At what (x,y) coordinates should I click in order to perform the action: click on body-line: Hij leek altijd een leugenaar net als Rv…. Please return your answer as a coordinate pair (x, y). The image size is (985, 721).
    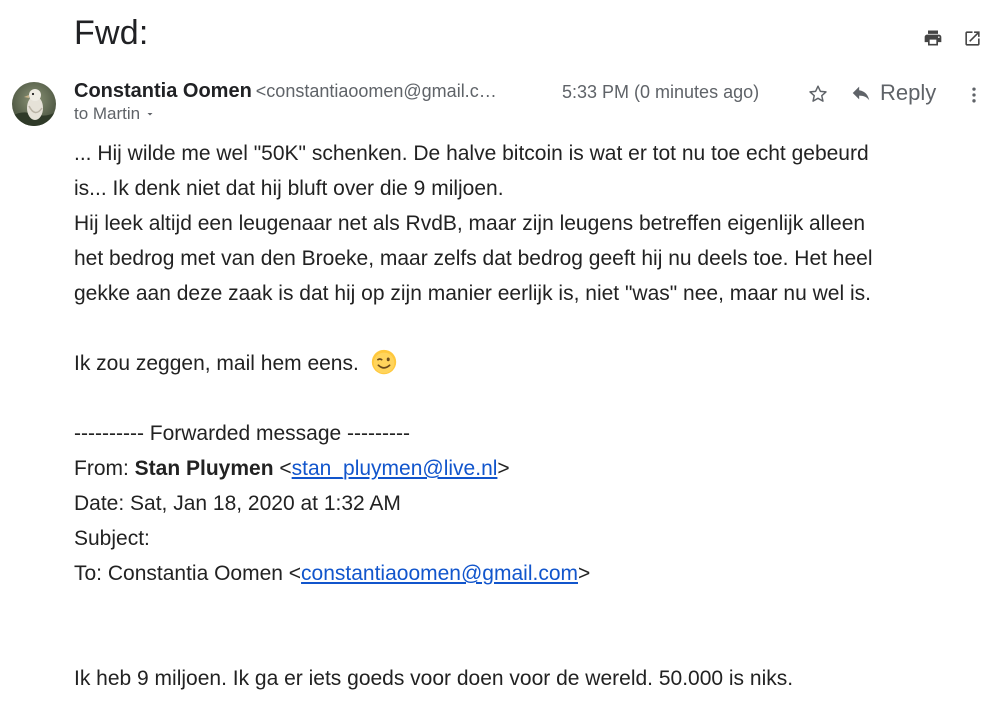
    Looking at the image, I should click on (470, 223).